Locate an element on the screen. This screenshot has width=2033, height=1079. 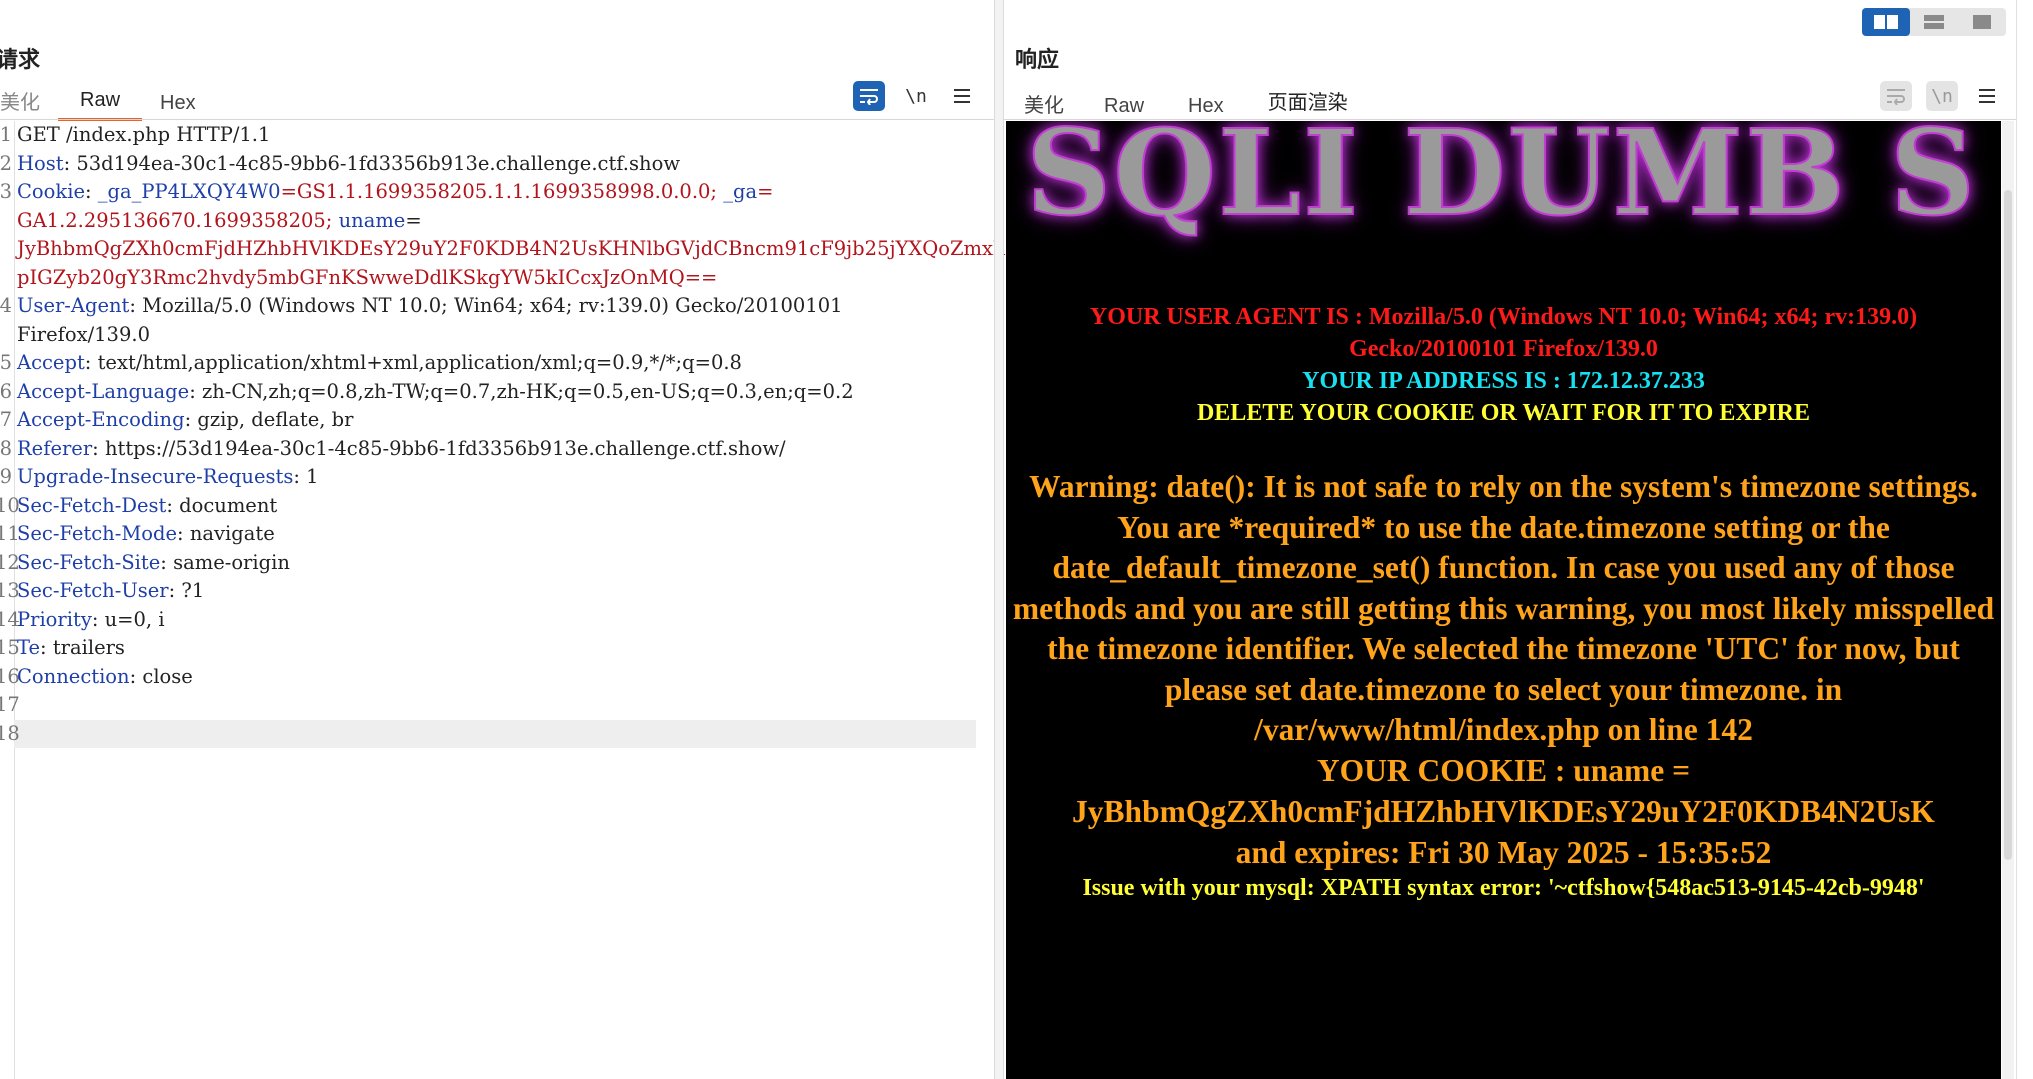
request-menu-button is located at coordinates (962, 96).